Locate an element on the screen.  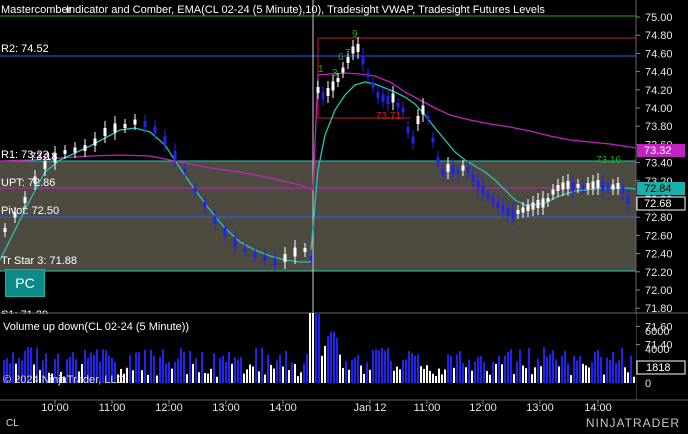
volume-axis-ticks: 6000400020000 is located at coordinates (657, 358).